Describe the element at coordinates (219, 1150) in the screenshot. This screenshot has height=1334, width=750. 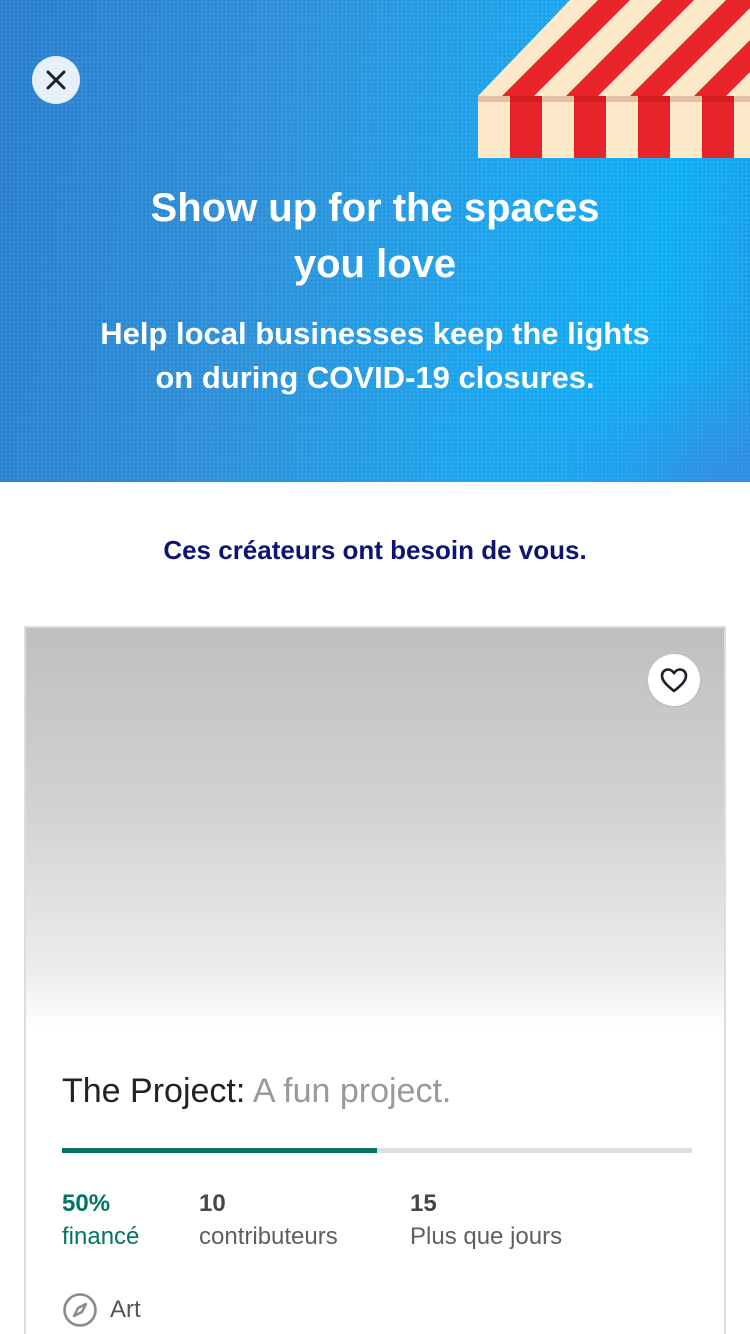
I see `funding-progress-fill` at that location.